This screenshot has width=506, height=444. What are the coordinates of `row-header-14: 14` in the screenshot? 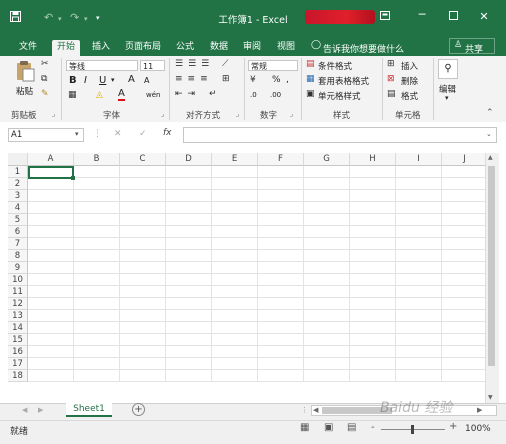 It's located at (18, 328).